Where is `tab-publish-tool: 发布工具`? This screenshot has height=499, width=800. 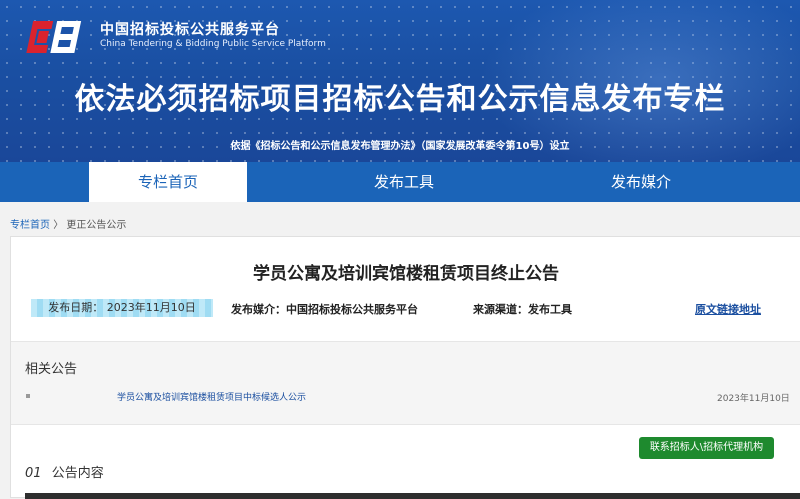
tab-publish-tool: 发布工具 is located at coordinates (404, 182).